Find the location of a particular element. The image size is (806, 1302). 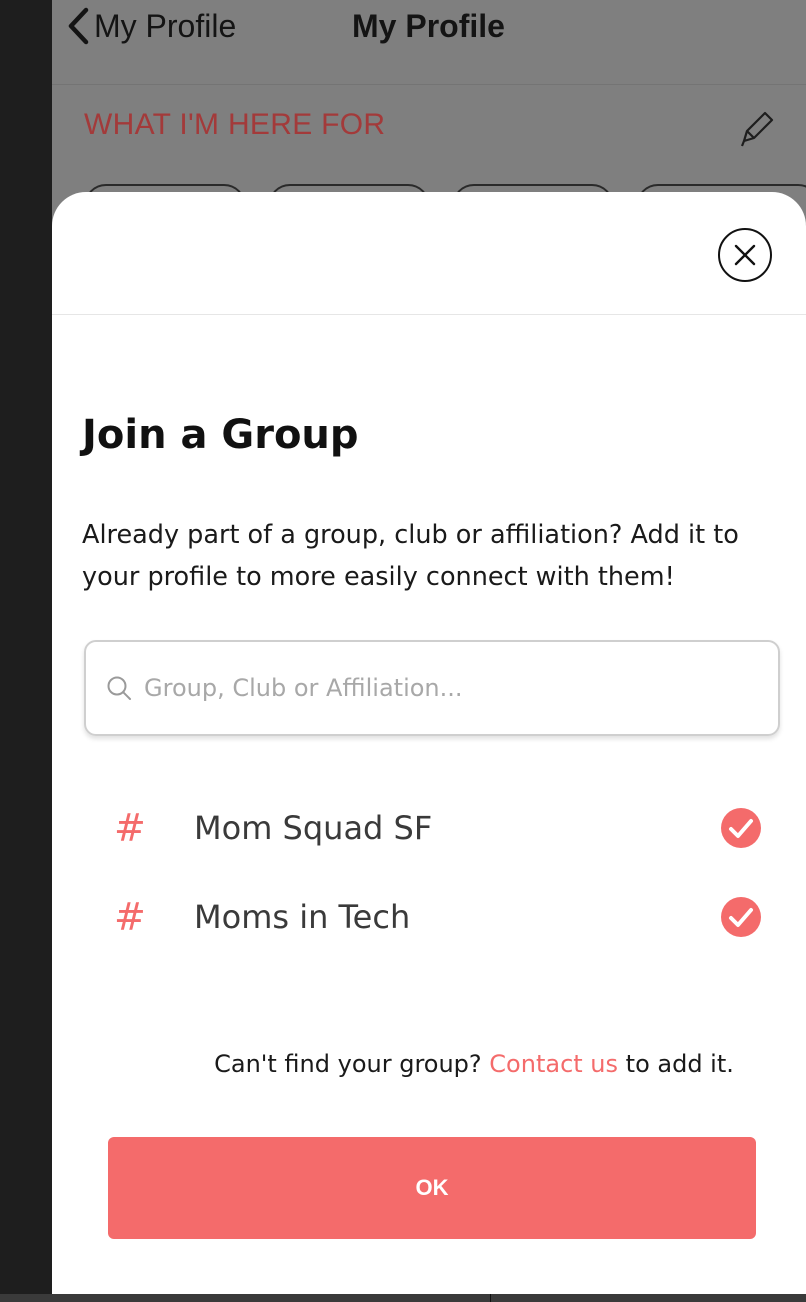

sheet-title: Join a Group is located at coordinates (220, 435).